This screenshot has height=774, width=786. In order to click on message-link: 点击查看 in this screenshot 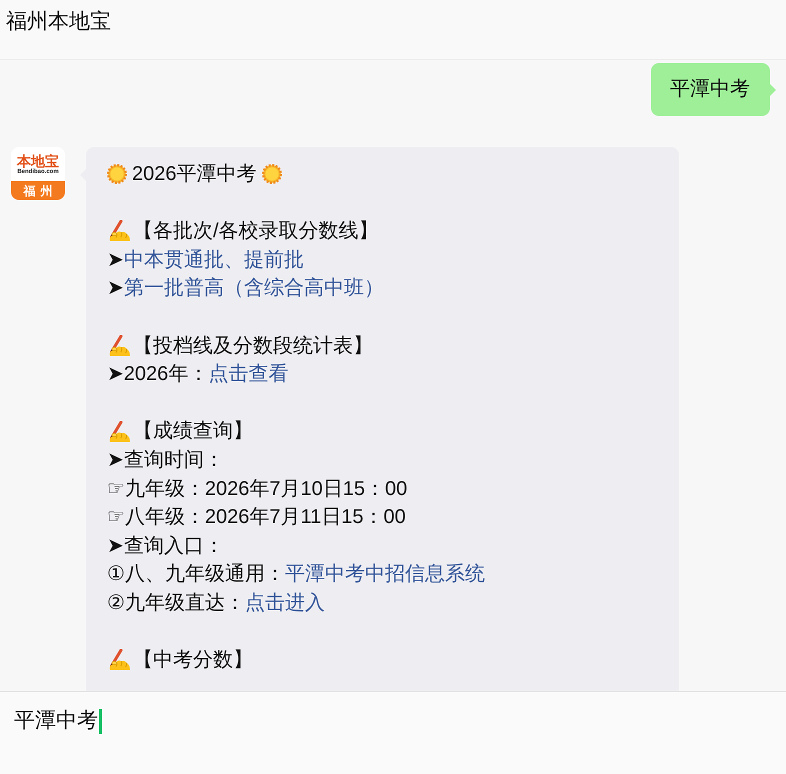, I will do `click(248, 374)`.